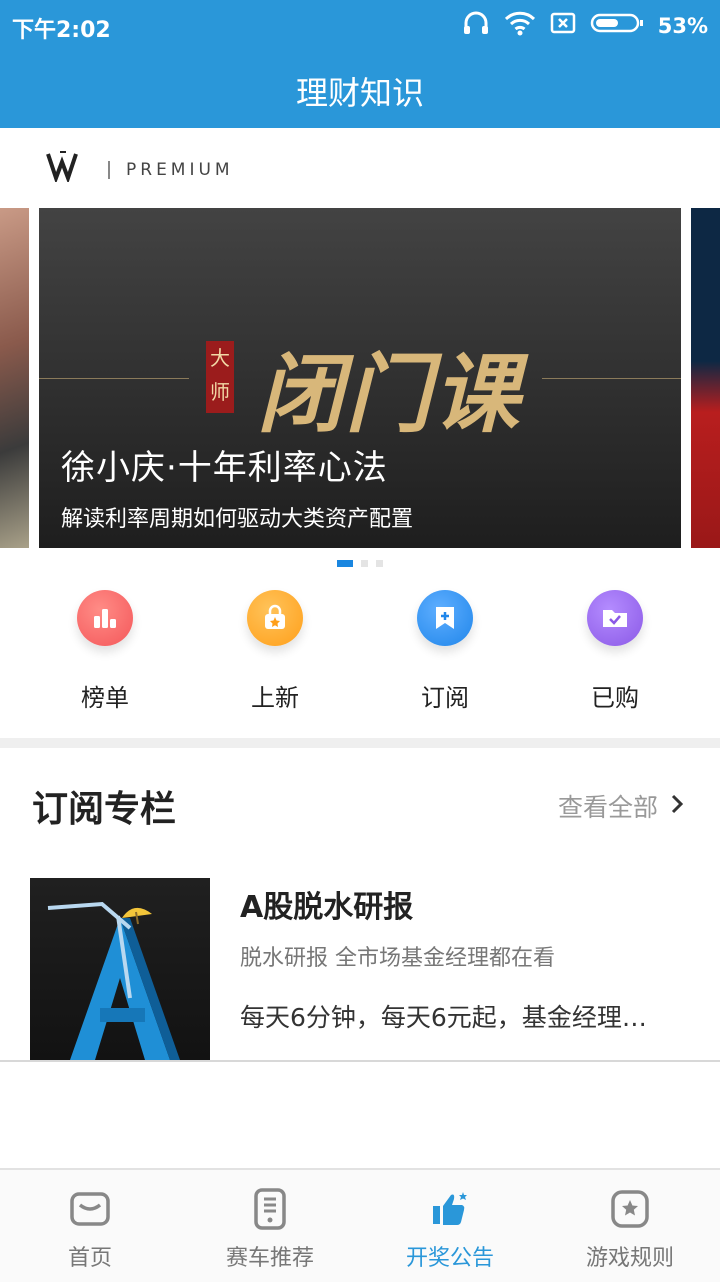  I want to click on view-all-label: 查看全部, so click(607, 807).